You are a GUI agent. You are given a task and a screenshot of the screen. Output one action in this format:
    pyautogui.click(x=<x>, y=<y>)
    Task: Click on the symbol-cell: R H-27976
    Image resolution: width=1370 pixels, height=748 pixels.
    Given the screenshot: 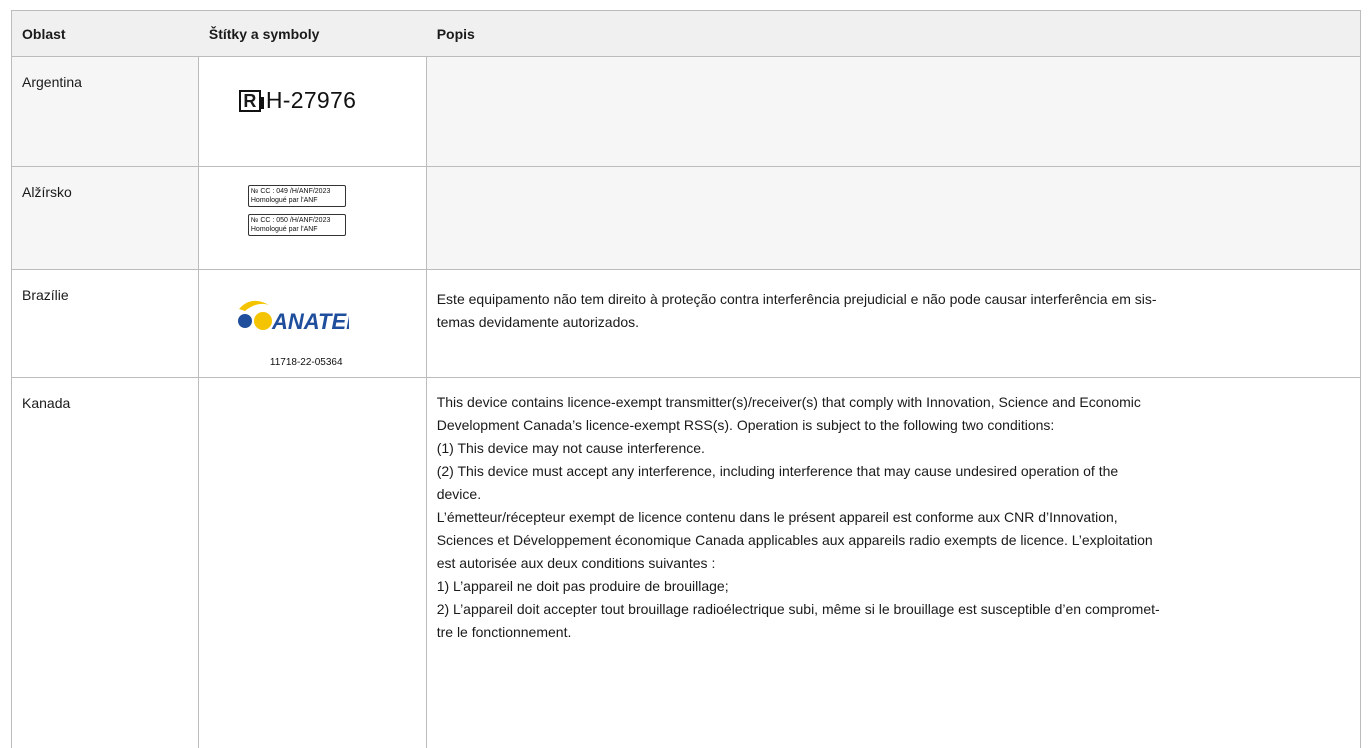 What is the action you would take?
    pyautogui.click(x=312, y=111)
    